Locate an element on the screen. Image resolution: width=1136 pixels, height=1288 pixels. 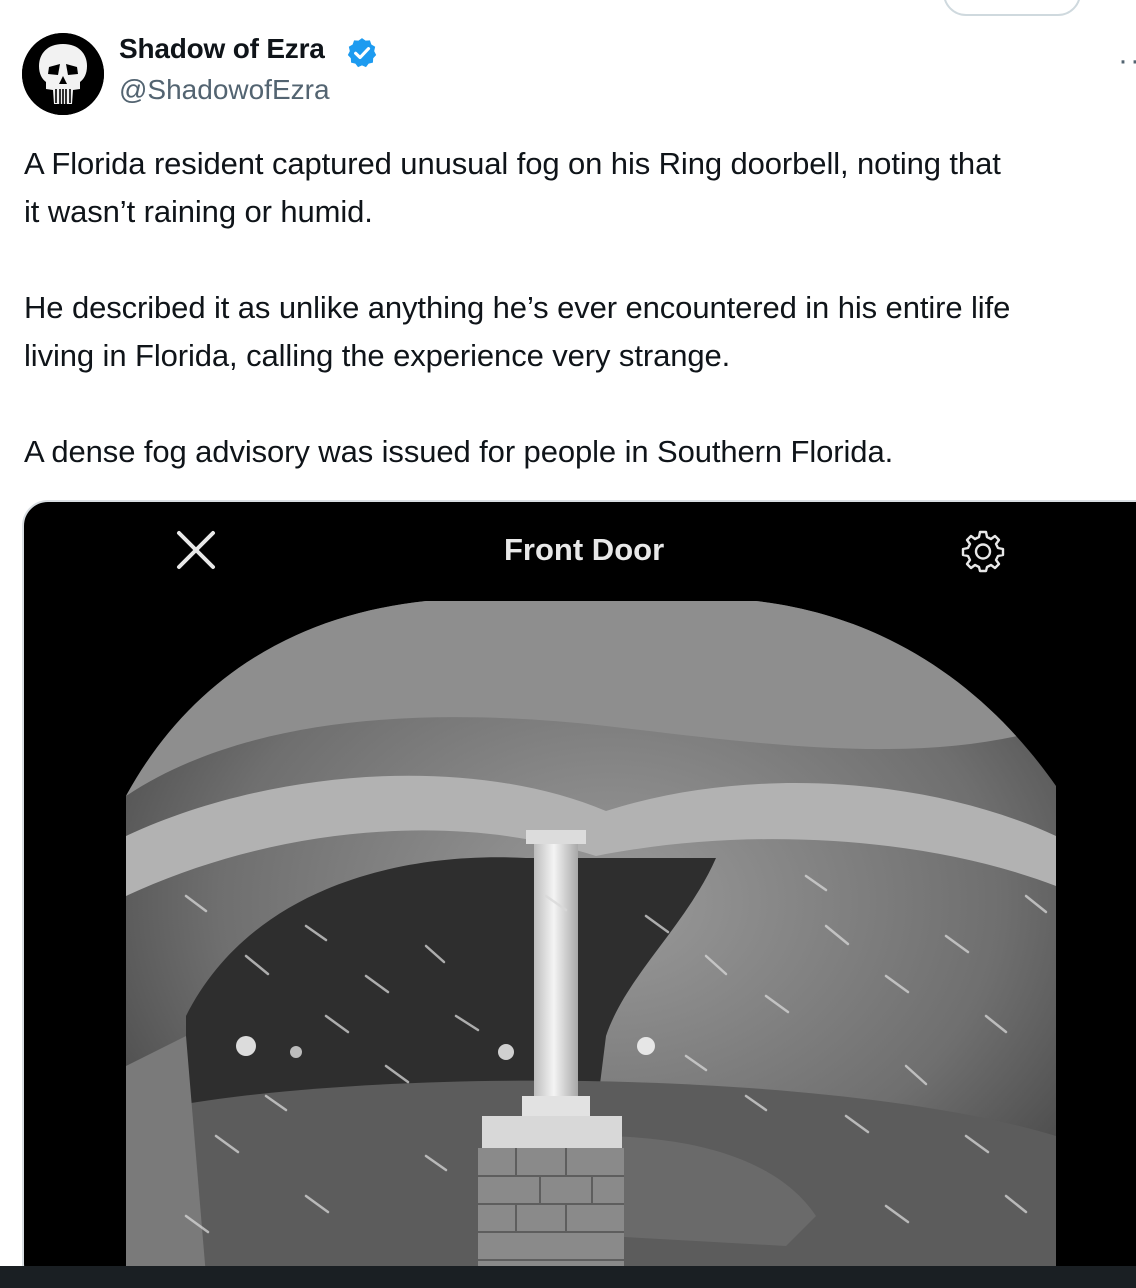
avatar is located at coordinates (63, 74).